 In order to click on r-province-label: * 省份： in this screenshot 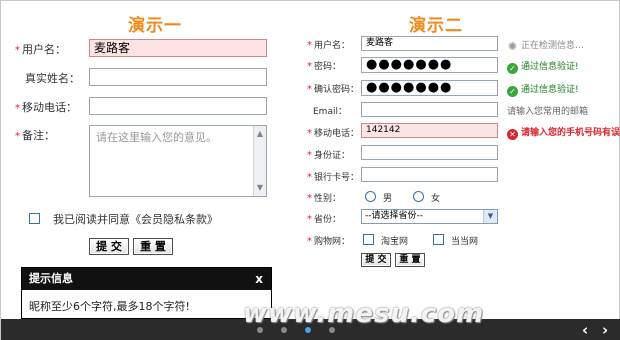, I will do `click(324, 219)`.